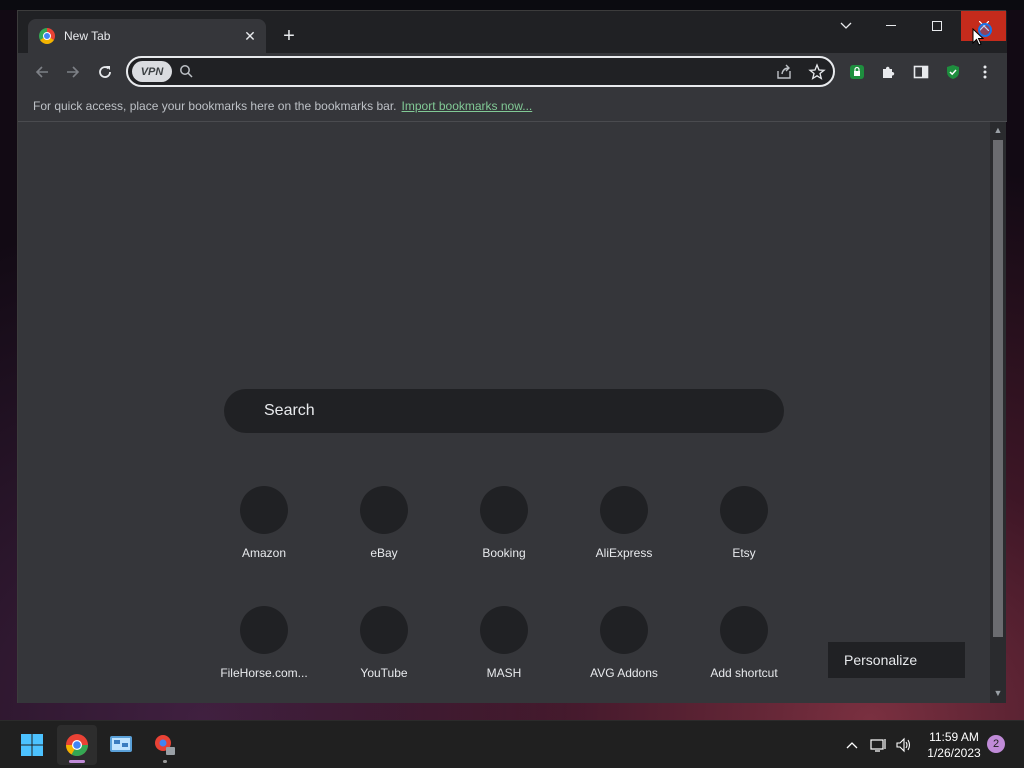  I want to click on mouse-cursor-icon, so click(978, 37).